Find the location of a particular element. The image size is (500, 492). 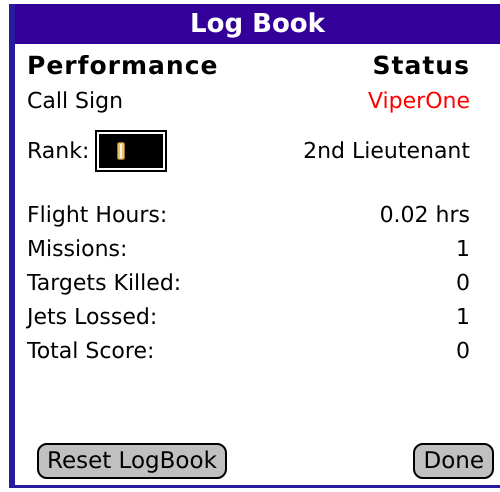

stat-label: Missions: is located at coordinates (77, 249).